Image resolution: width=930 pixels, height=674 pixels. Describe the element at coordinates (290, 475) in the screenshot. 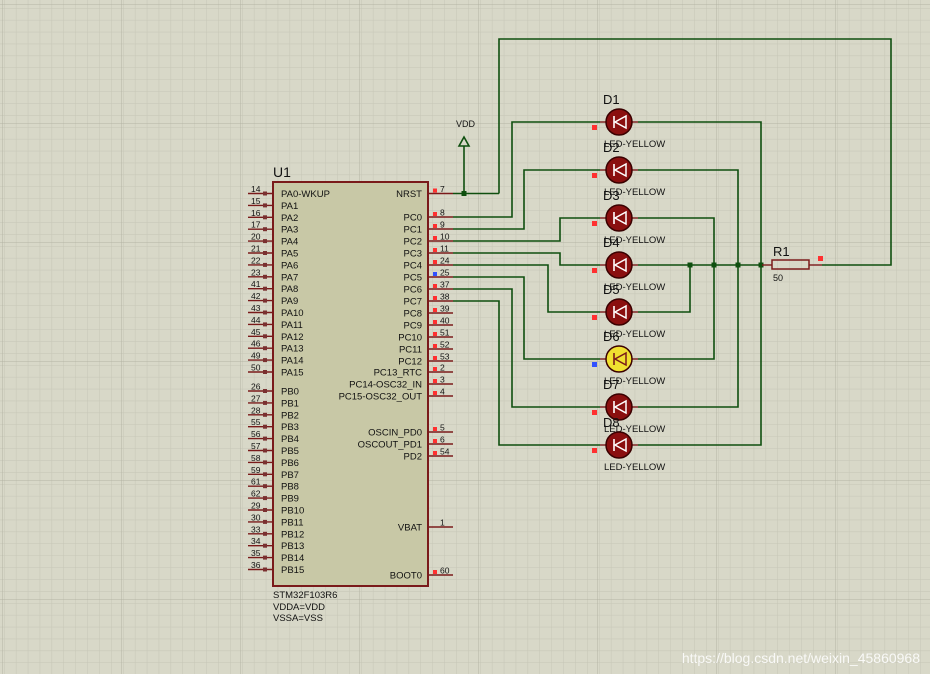

I see `pin-label: PB7` at that location.